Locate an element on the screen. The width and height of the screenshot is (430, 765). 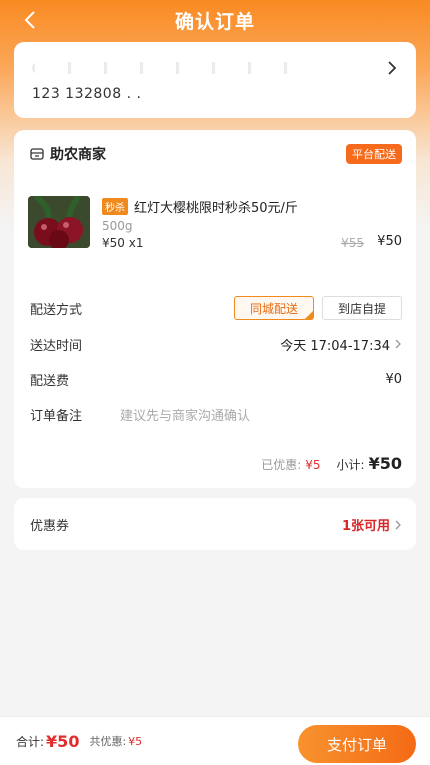
address-card: 123 132808 . . is located at coordinates (215, 80).